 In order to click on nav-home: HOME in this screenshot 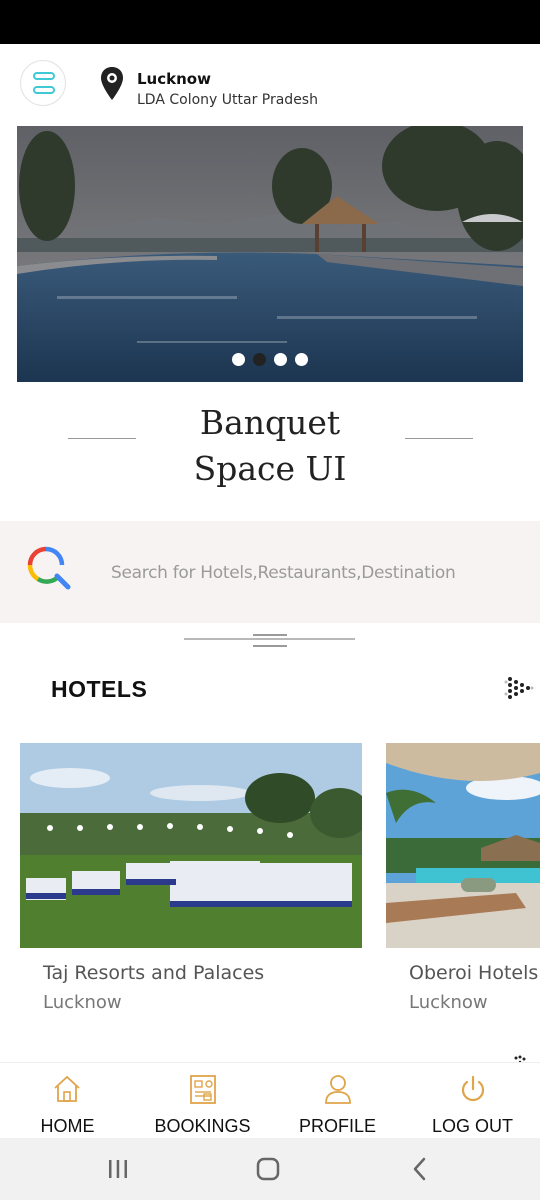, I will do `click(67, 1101)`.